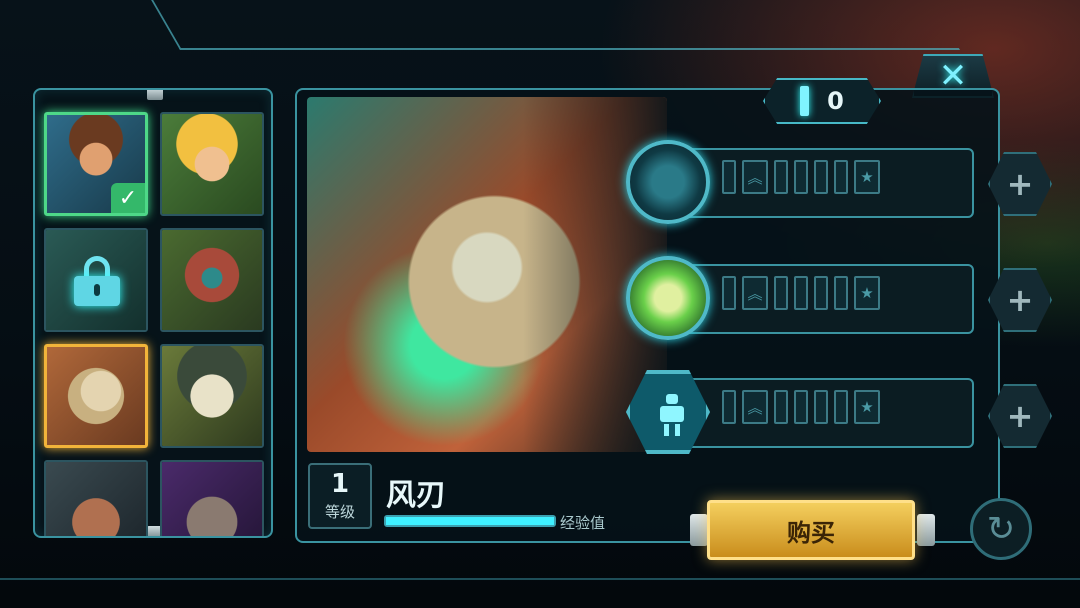 This screenshot has width=1080, height=608. What do you see at coordinates (154, 324) in the screenshot?
I see `hero-grid: ✓` at bounding box center [154, 324].